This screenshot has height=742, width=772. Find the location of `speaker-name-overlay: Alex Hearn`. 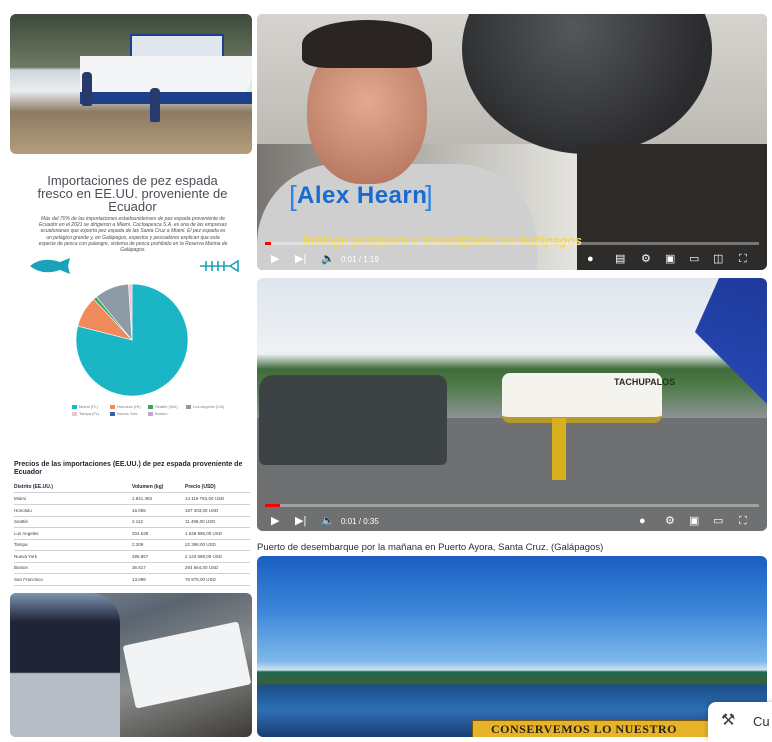

speaker-name-overlay: Alex Hearn is located at coordinates (362, 195).